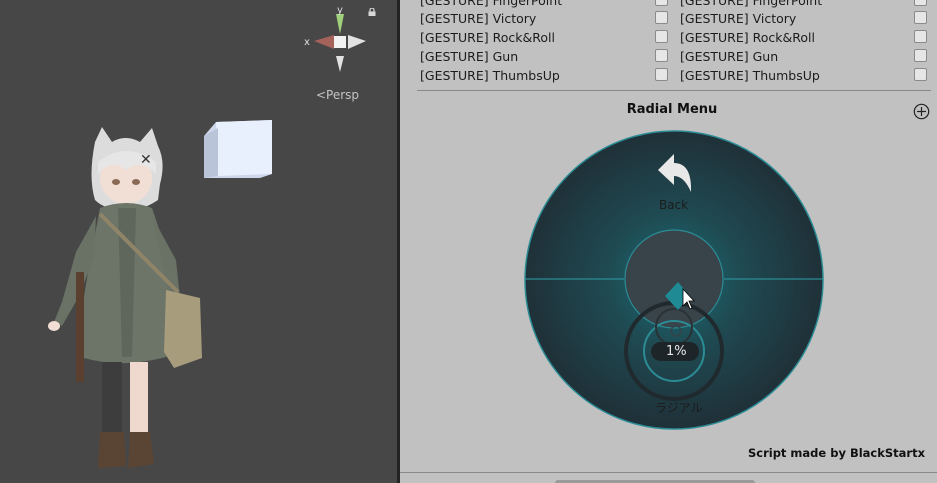 This screenshot has width=937, height=483. I want to click on gesture-right-label: [GESTURE] Gun, so click(729, 56).